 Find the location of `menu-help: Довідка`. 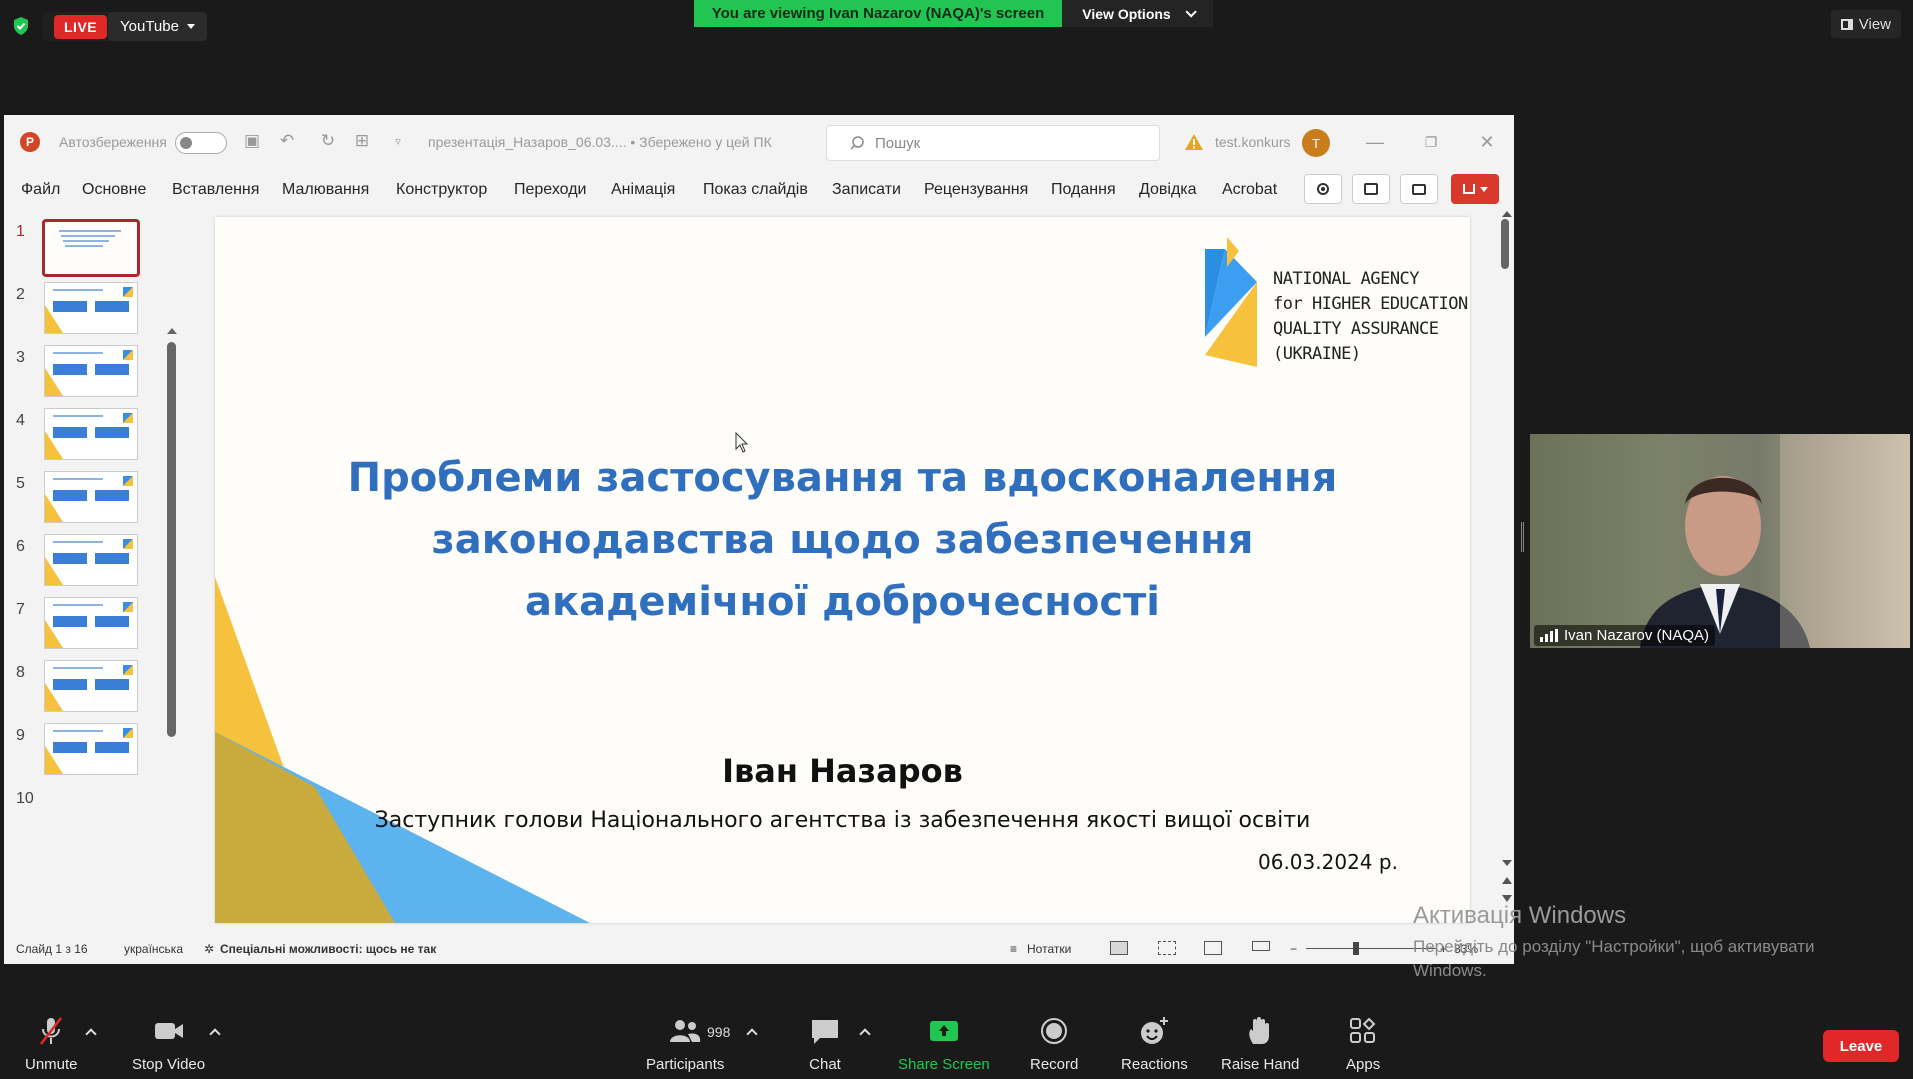

menu-help: Довідка is located at coordinates (1168, 190).